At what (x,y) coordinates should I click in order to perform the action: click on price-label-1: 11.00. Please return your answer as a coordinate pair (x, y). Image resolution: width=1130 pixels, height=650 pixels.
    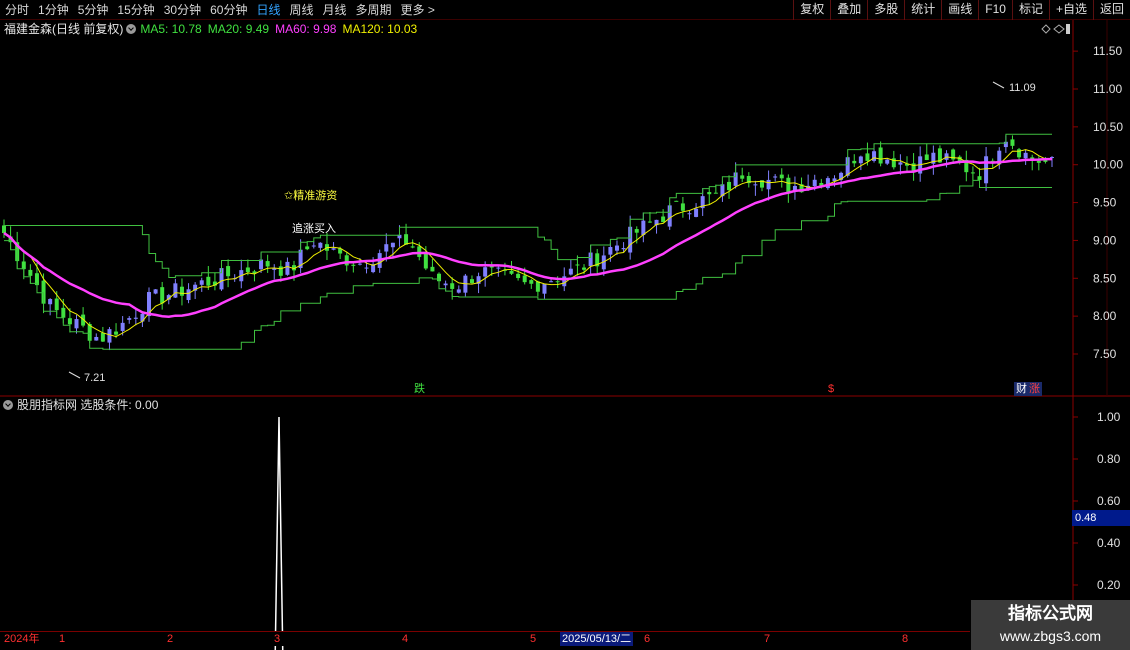
    Looking at the image, I should click on (1107, 89).